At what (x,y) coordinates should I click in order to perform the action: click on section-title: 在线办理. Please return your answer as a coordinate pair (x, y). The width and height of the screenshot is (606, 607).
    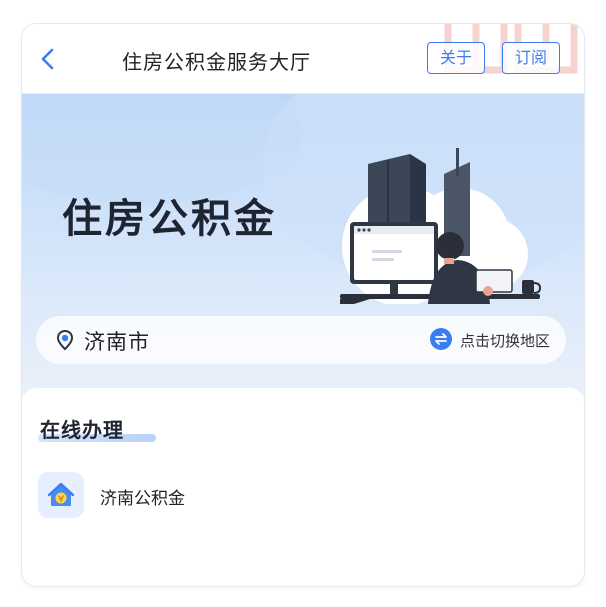
    Looking at the image, I should click on (82, 430).